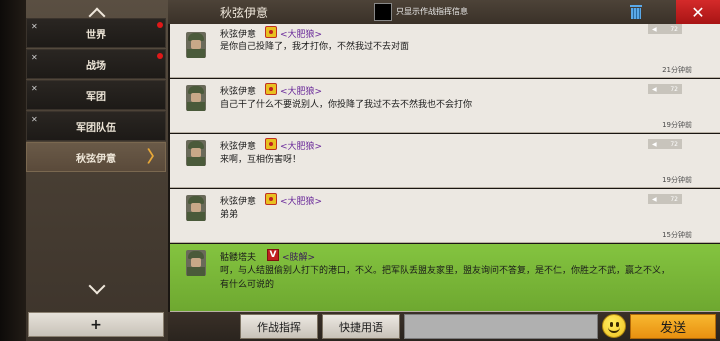  Describe the element at coordinates (96, 324) in the screenshot. I see `add-channel-button: +` at that location.